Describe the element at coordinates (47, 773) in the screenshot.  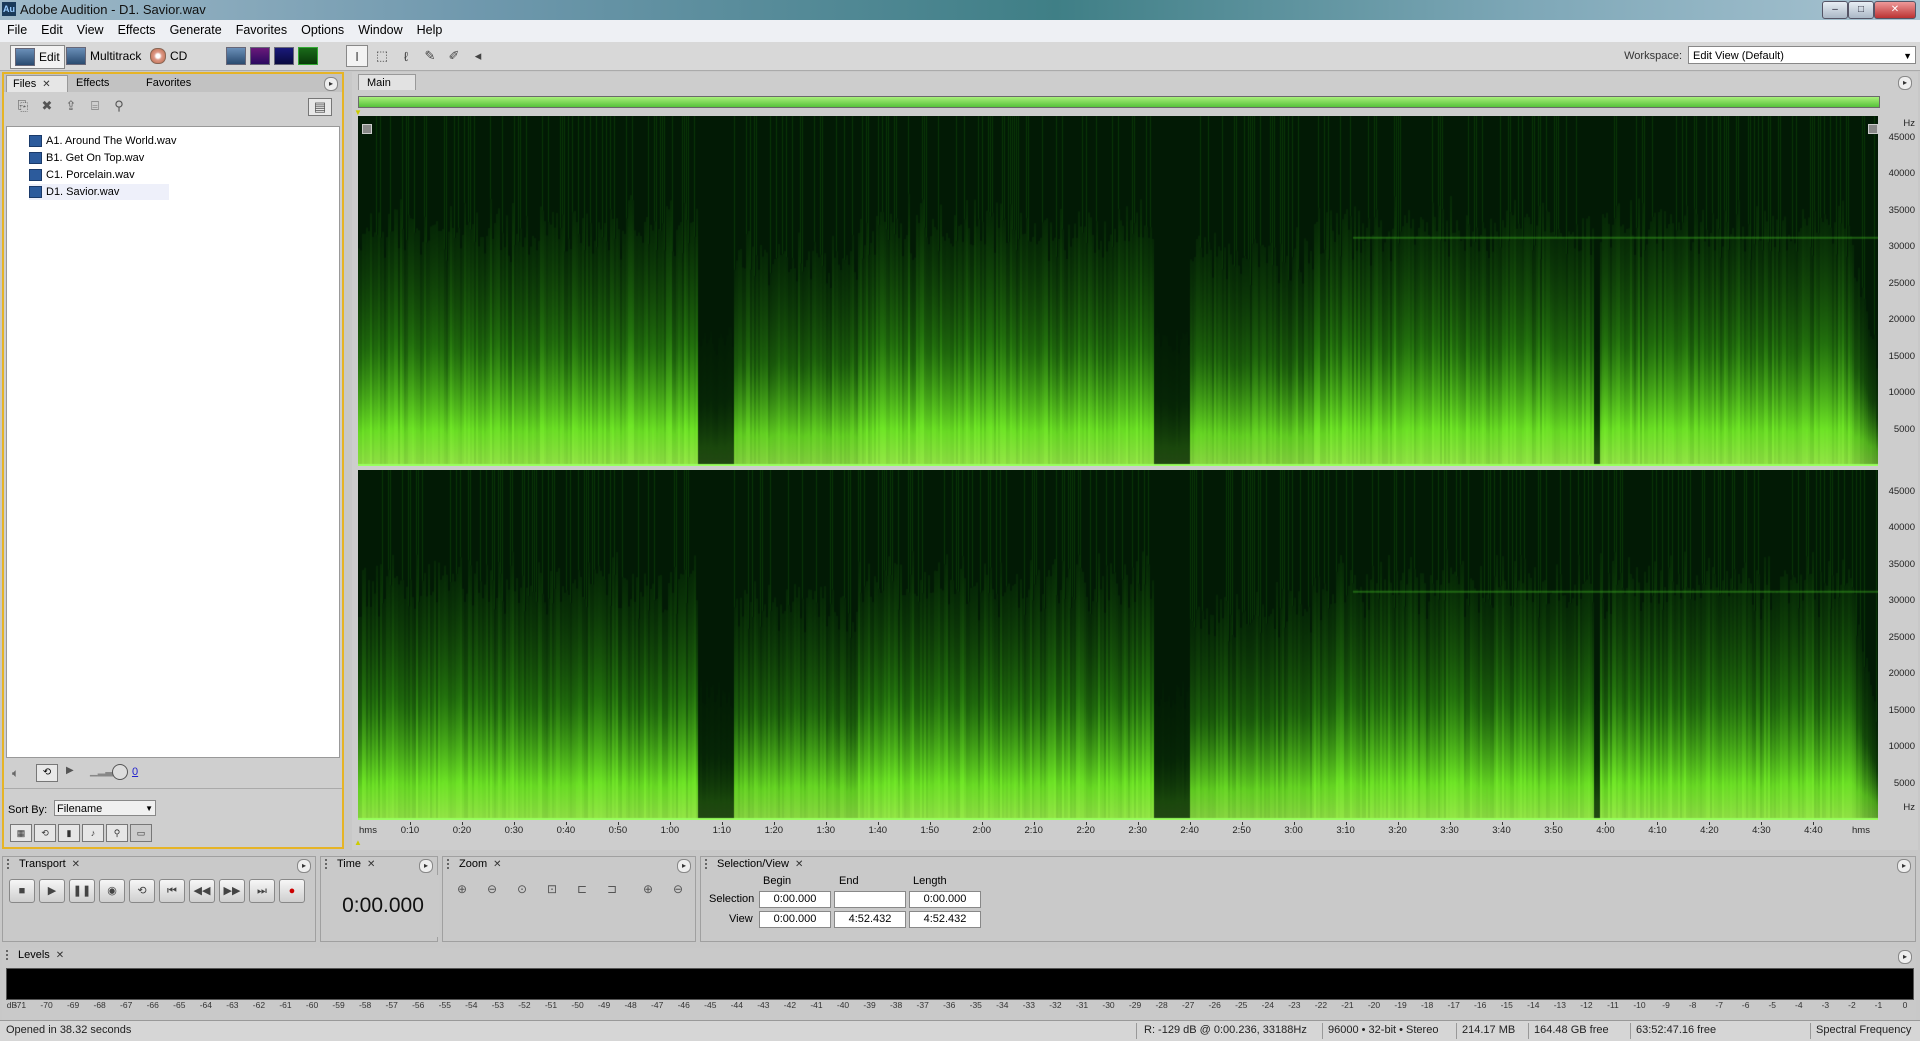
I see `loop-icon: ⟲` at that location.